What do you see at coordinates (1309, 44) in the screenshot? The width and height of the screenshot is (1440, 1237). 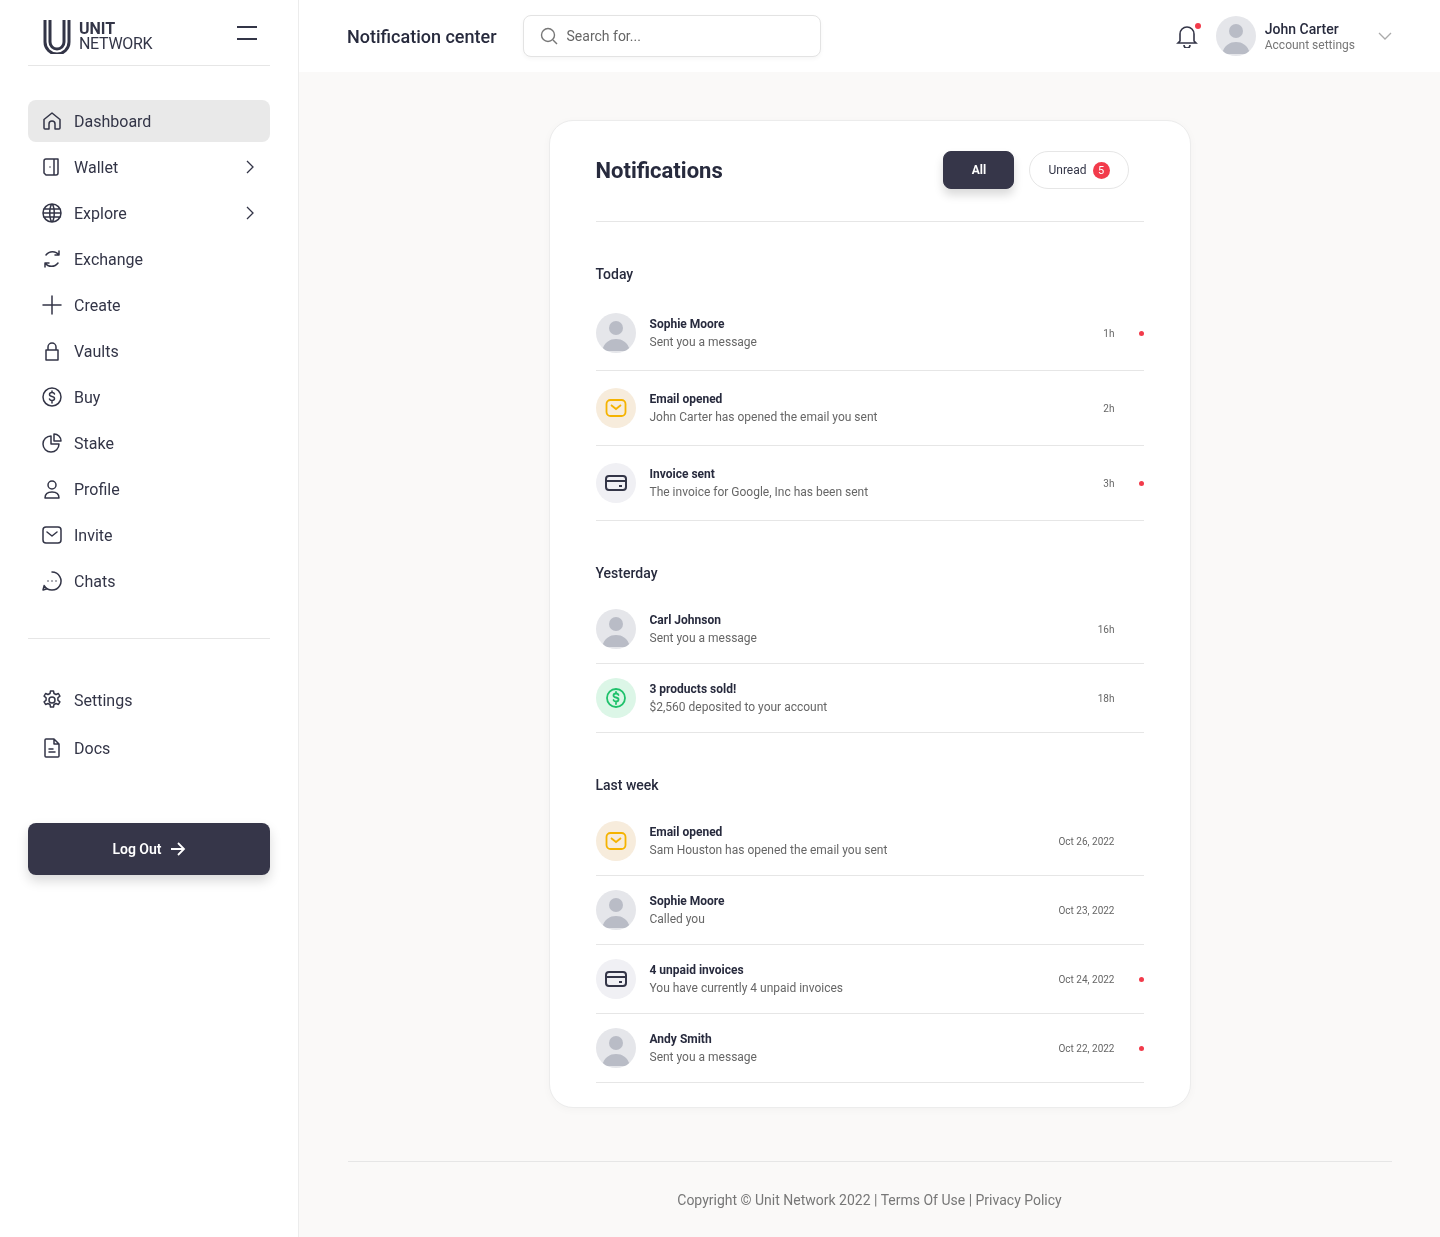 I see `account-settings-link: Account settings` at bounding box center [1309, 44].